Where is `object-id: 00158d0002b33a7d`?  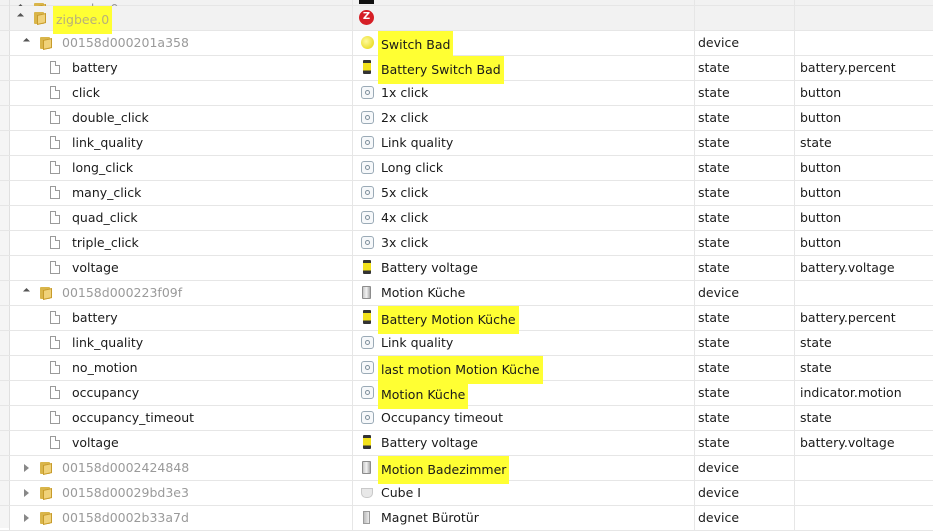 object-id: 00158d0002b33a7d is located at coordinates (125, 518).